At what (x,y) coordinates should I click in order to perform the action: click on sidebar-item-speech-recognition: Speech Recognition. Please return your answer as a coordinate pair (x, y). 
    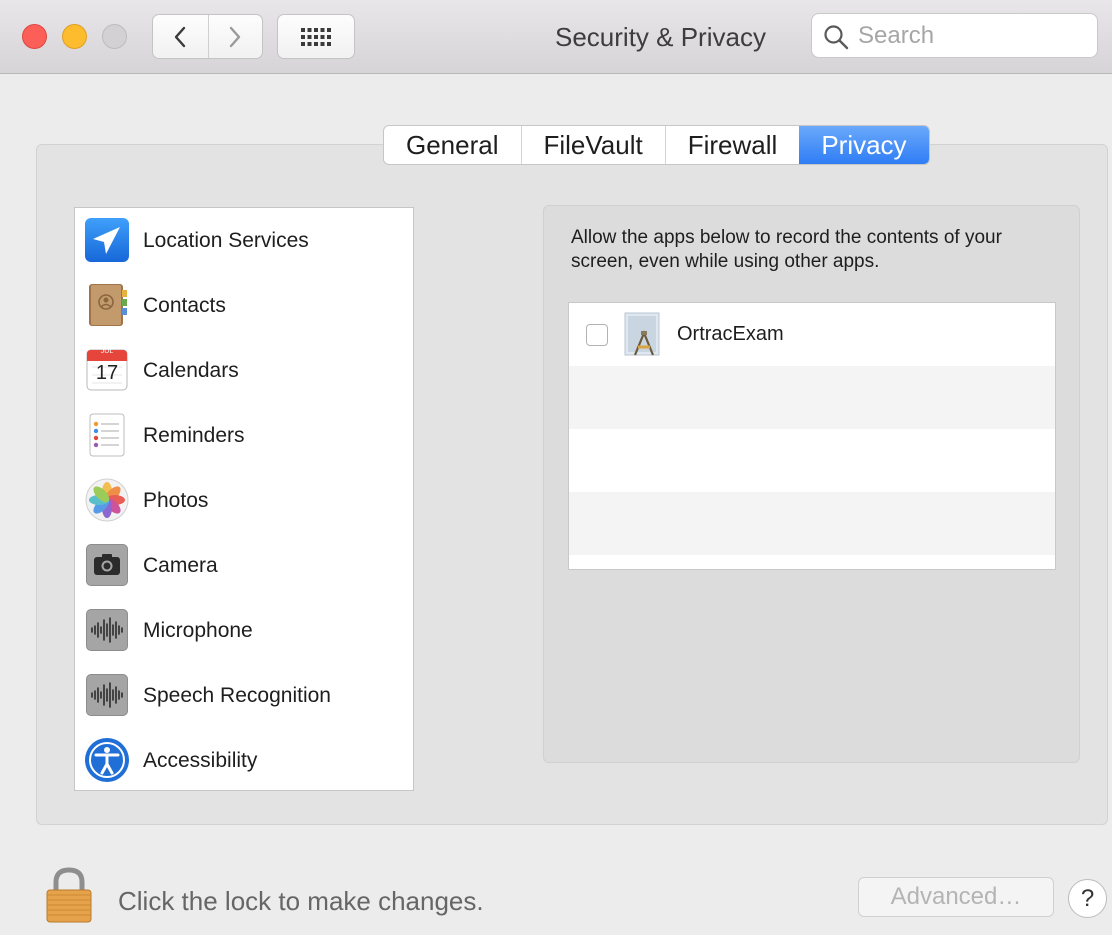
    Looking at the image, I should click on (244, 695).